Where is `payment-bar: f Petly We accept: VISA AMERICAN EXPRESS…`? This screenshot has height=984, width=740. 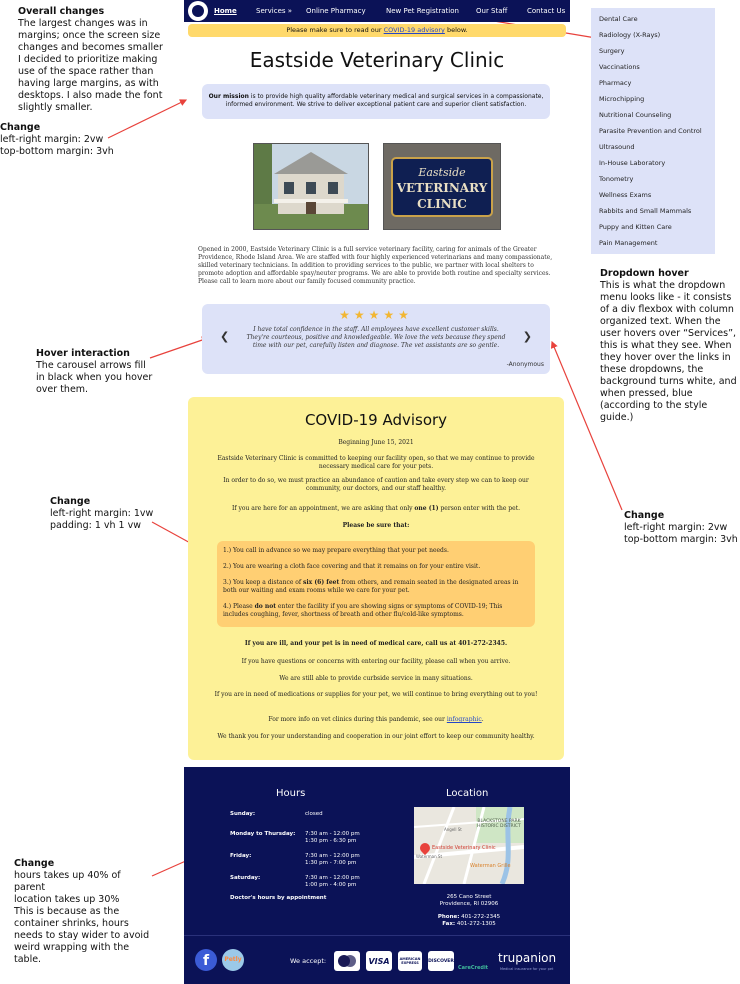 payment-bar: f Petly We accept: VISA AMERICAN EXPRESS… is located at coordinates (377, 960).